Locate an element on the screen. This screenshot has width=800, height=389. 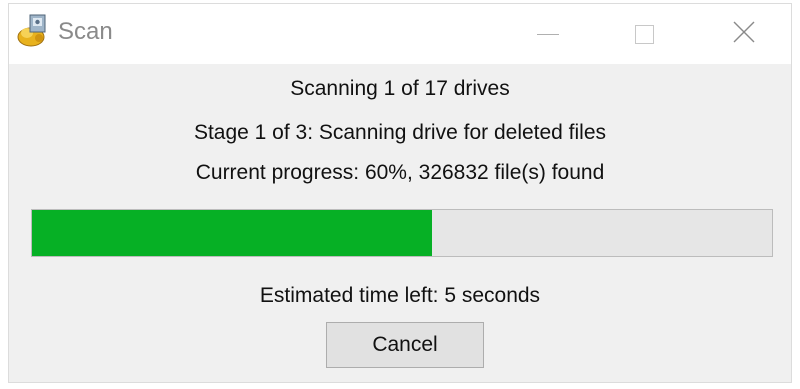
close-icon is located at coordinates (744, 34).